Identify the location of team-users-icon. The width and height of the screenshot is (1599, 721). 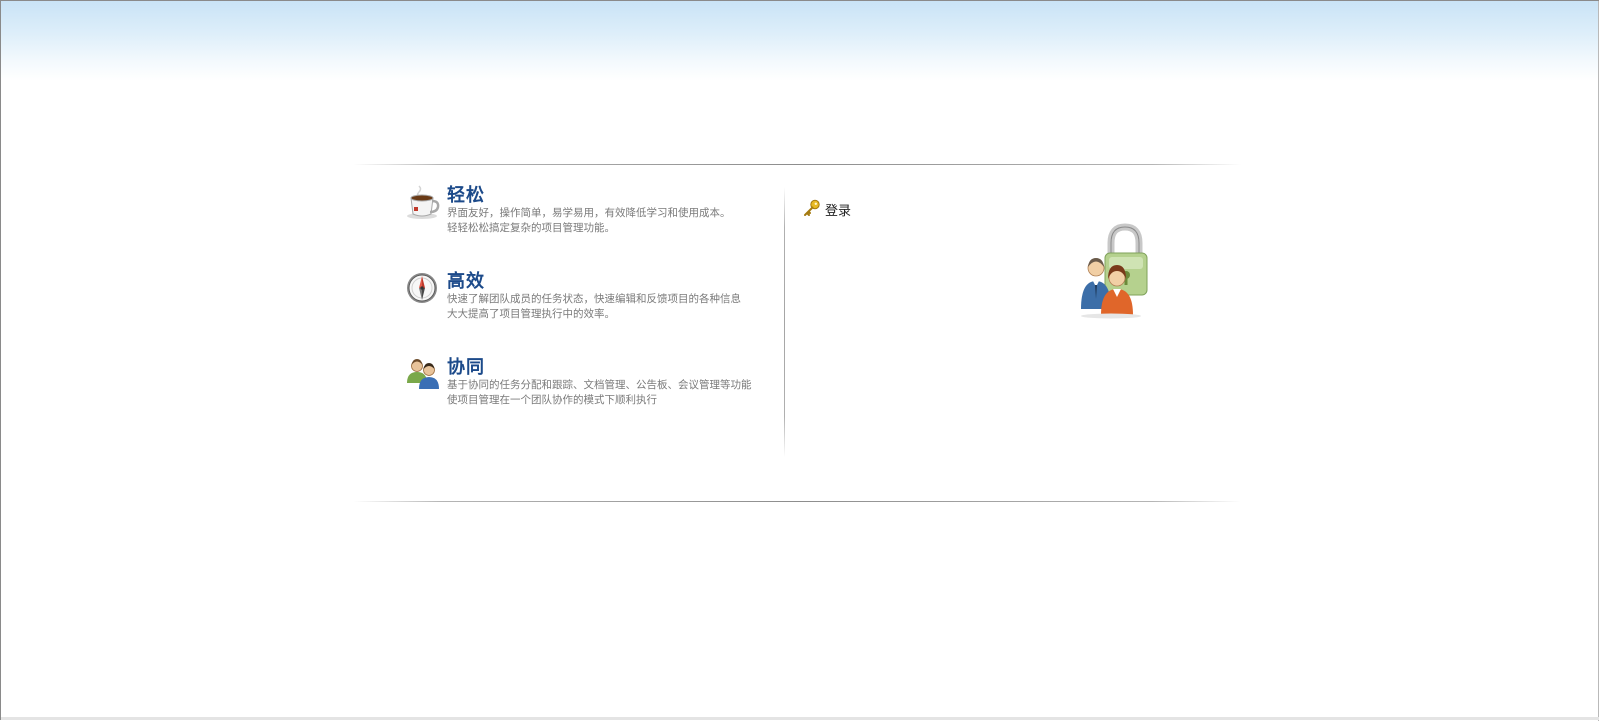
(424, 374).